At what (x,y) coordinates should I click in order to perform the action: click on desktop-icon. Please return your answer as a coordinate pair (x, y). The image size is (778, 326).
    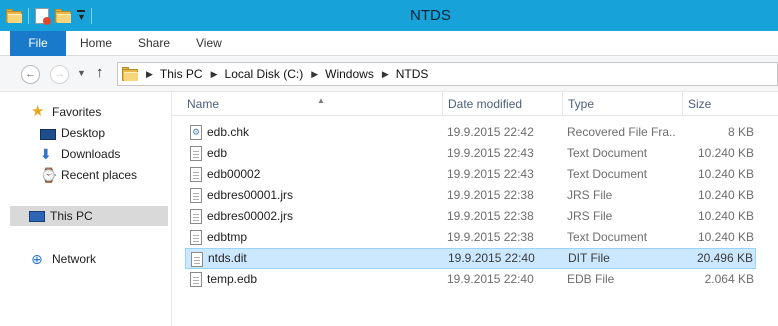
    Looking at the image, I should click on (48, 134).